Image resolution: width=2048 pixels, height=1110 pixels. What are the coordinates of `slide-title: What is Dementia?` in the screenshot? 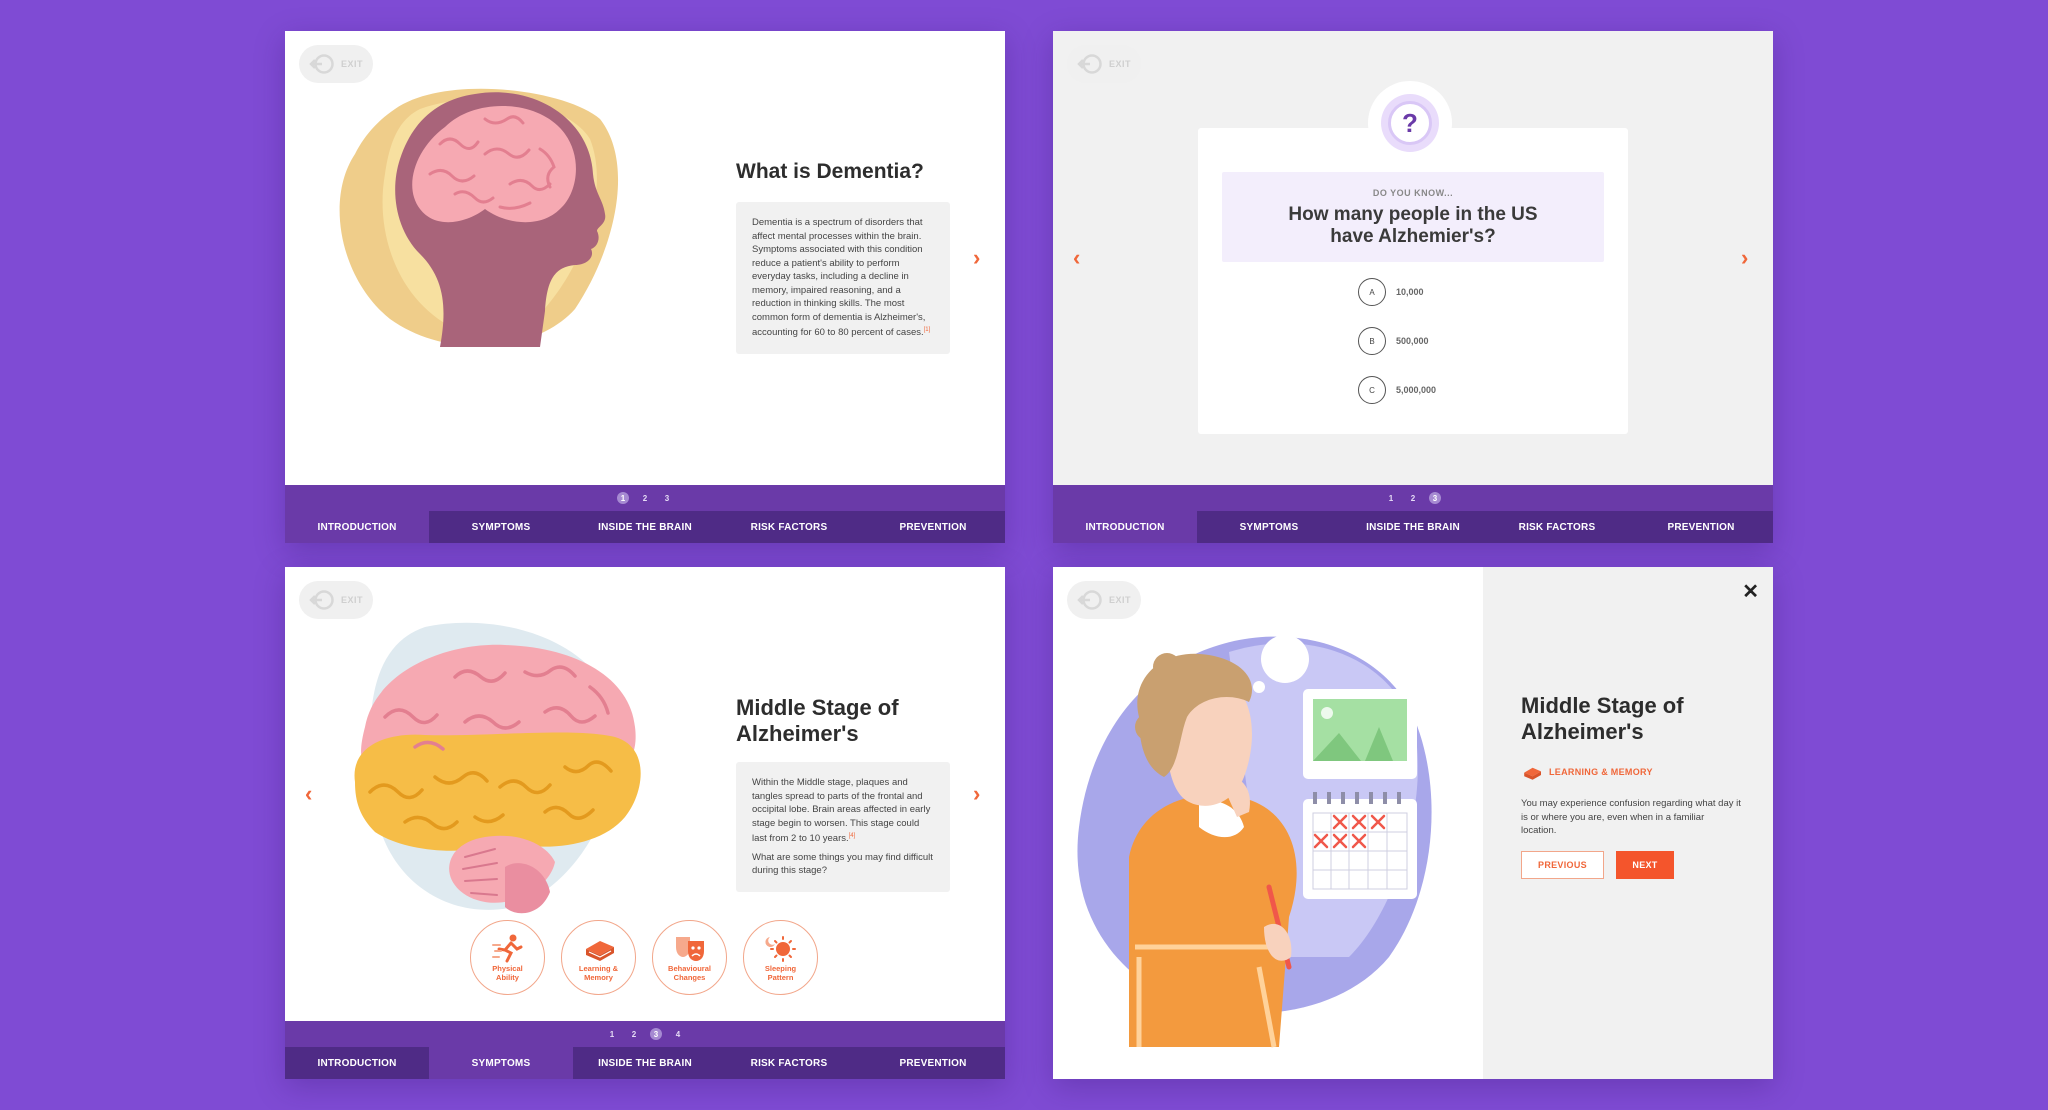 It's located at (830, 171).